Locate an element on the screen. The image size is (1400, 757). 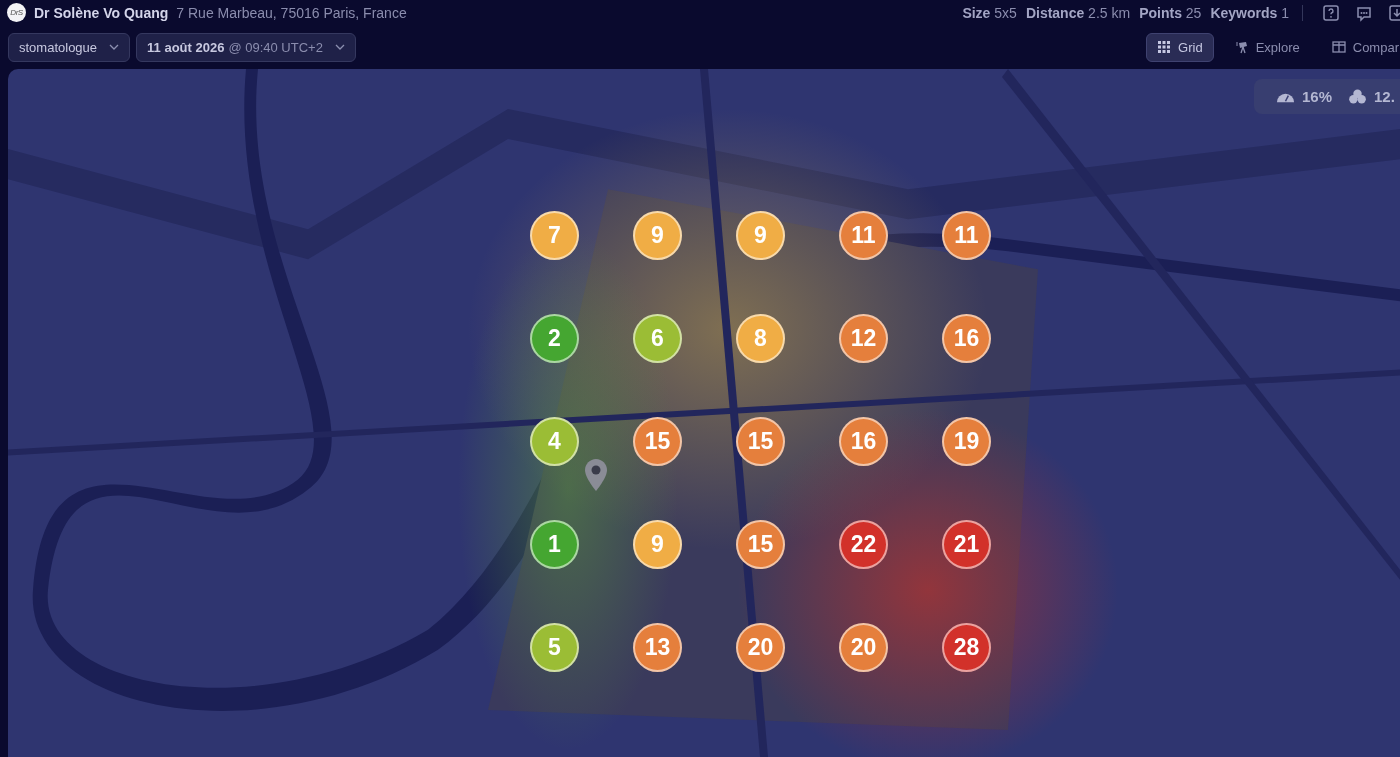
stat-text: Size 5x5 is located at coordinates (989, 12).